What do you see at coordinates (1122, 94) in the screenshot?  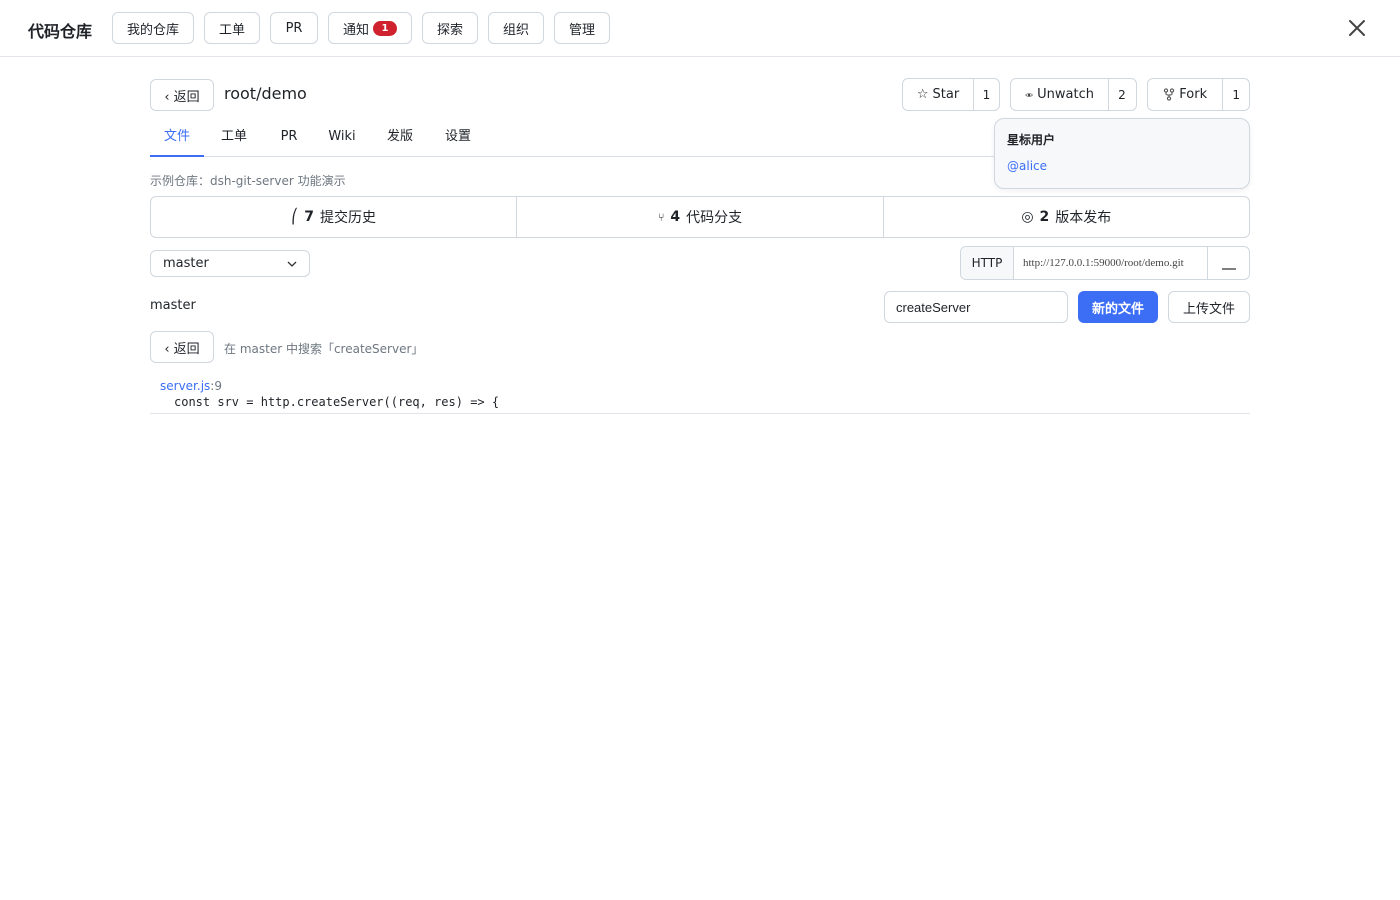 I see `watch-count: 2` at bounding box center [1122, 94].